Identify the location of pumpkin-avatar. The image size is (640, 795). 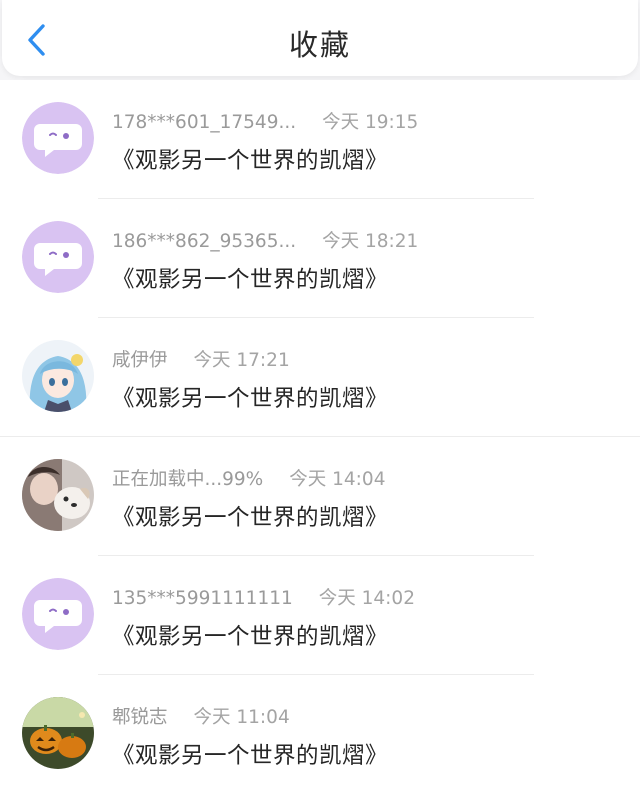
(58, 733).